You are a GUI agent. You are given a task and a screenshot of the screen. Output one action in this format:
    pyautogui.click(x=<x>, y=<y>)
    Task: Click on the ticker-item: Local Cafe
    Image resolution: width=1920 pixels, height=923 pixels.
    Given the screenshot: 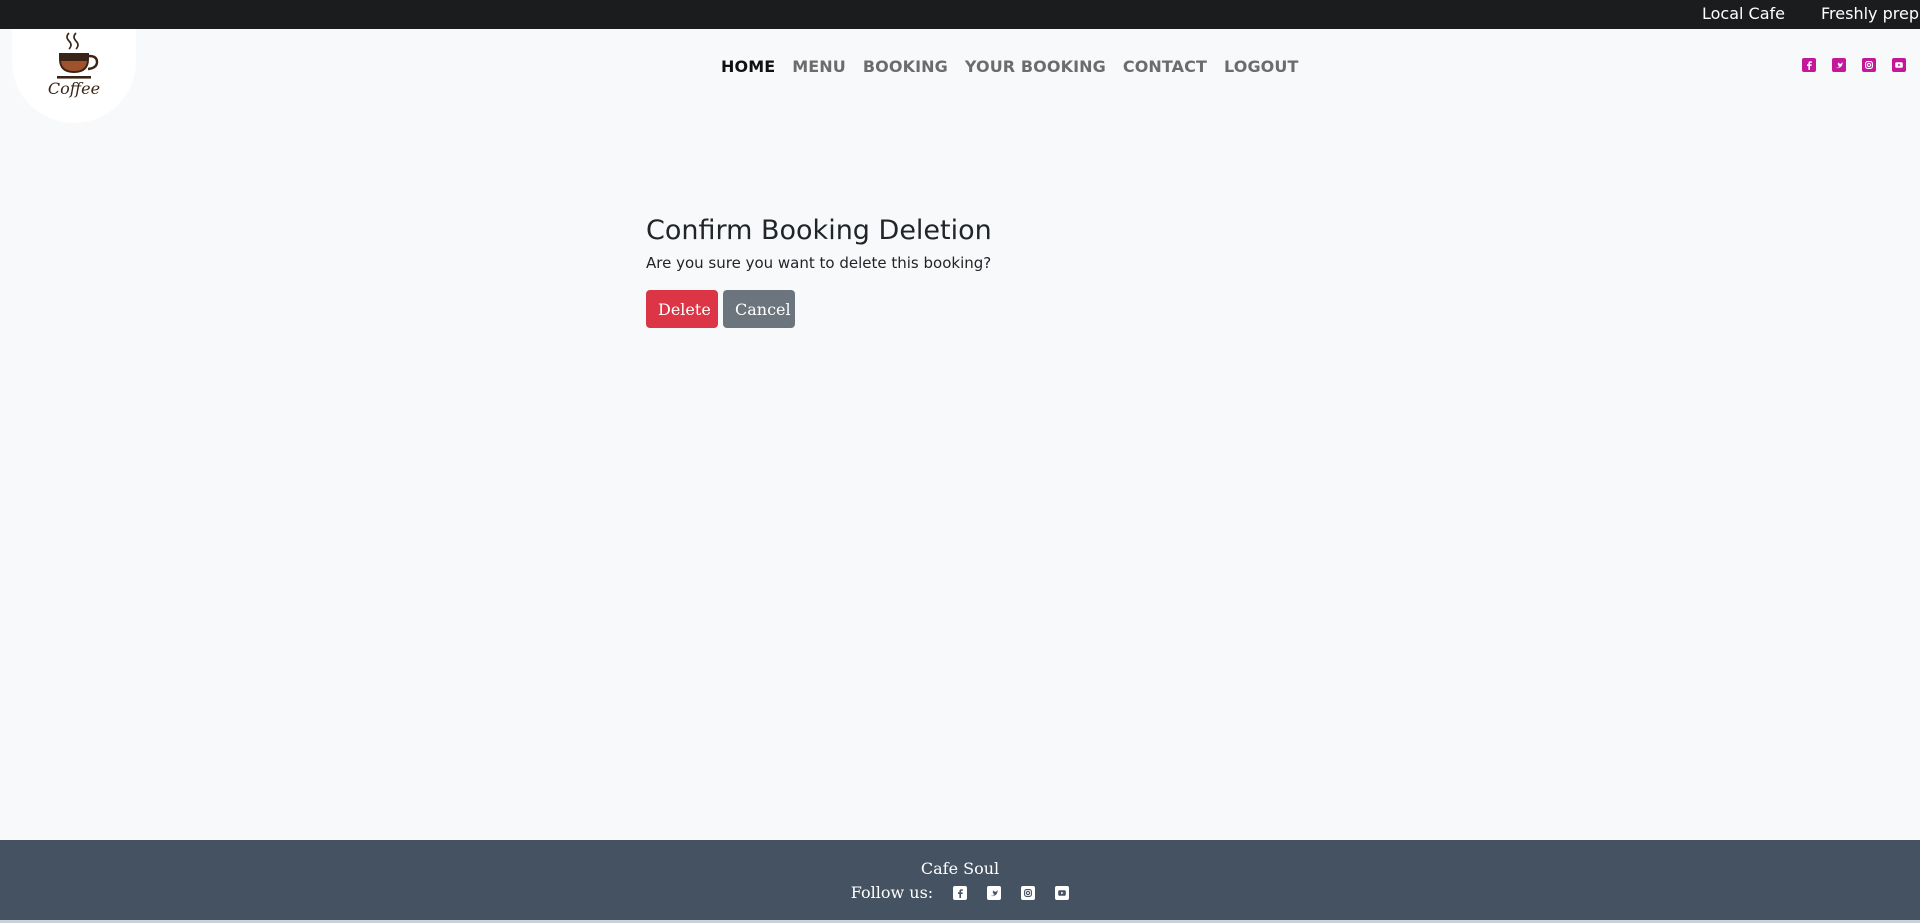 What is the action you would take?
    pyautogui.click(x=1744, y=13)
    